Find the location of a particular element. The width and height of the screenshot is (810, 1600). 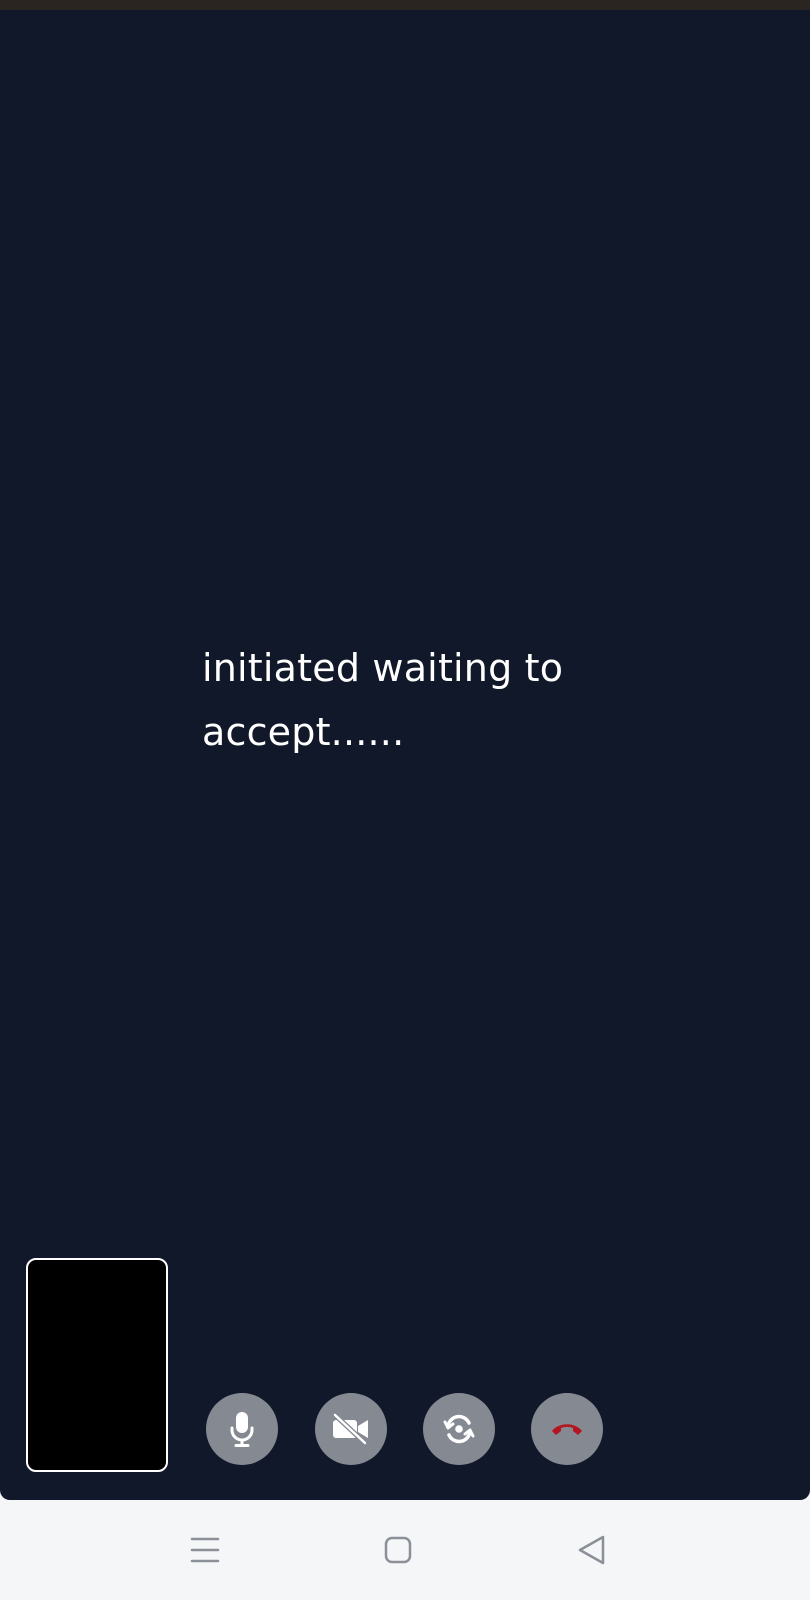

back-button is located at coordinates (592, 1550).